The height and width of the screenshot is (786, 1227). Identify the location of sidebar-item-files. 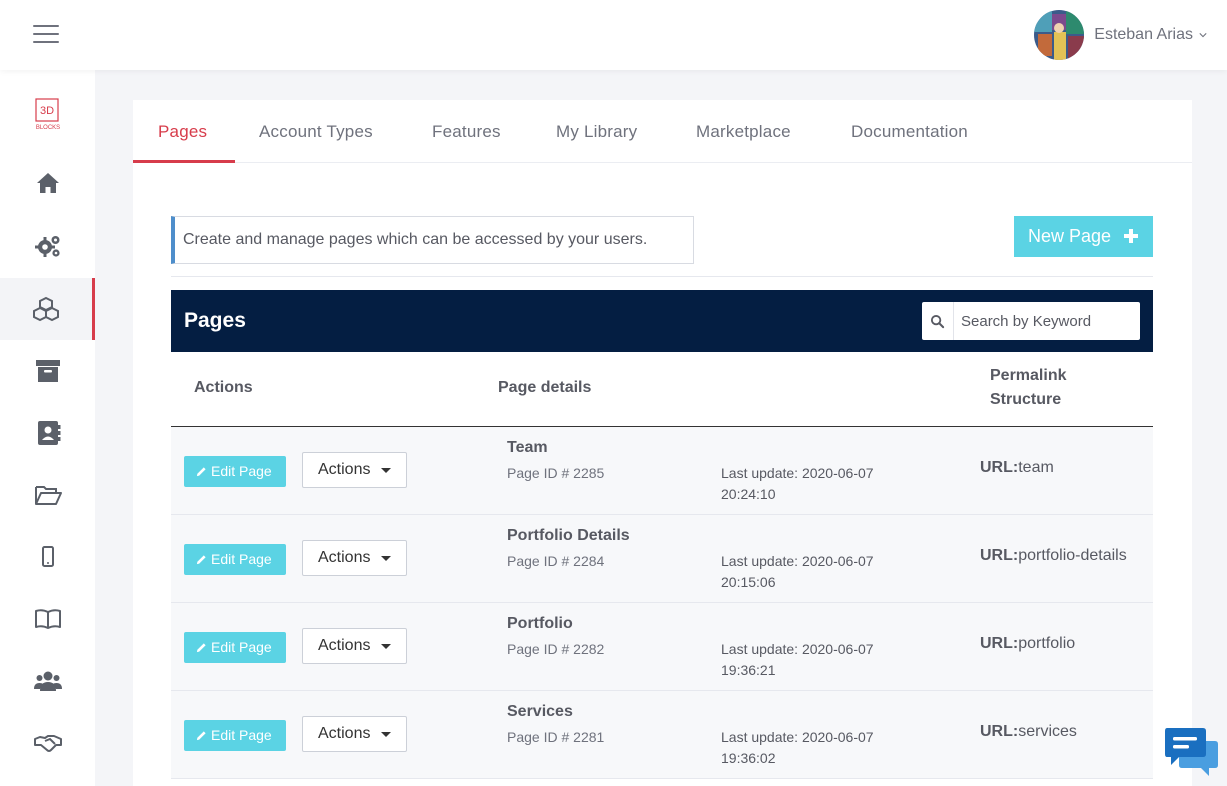
(47, 495).